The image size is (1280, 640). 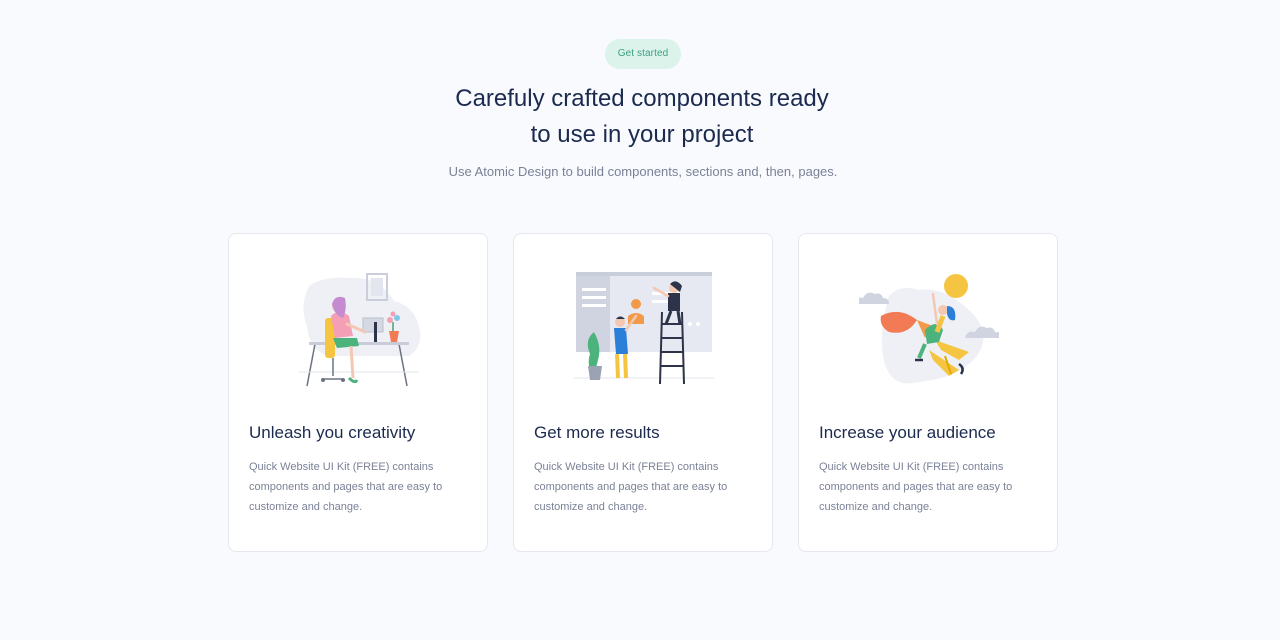 What do you see at coordinates (643, 54) in the screenshot?
I see `get-started-badge: Get started` at bounding box center [643, 54].